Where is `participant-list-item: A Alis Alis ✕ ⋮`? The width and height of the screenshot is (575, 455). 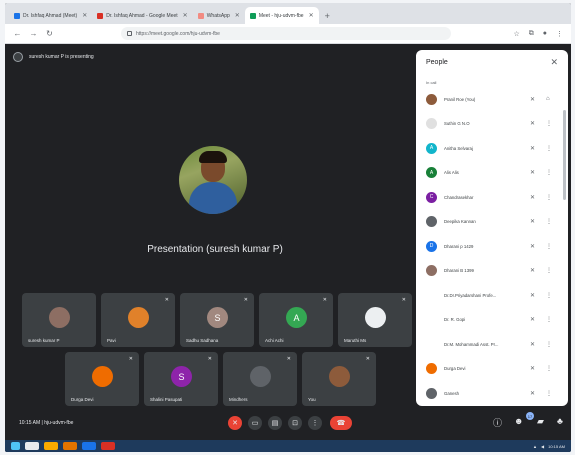 participant-list-item: A Alis Alis ✕ ⋮ is located at coordinates (492, 173).